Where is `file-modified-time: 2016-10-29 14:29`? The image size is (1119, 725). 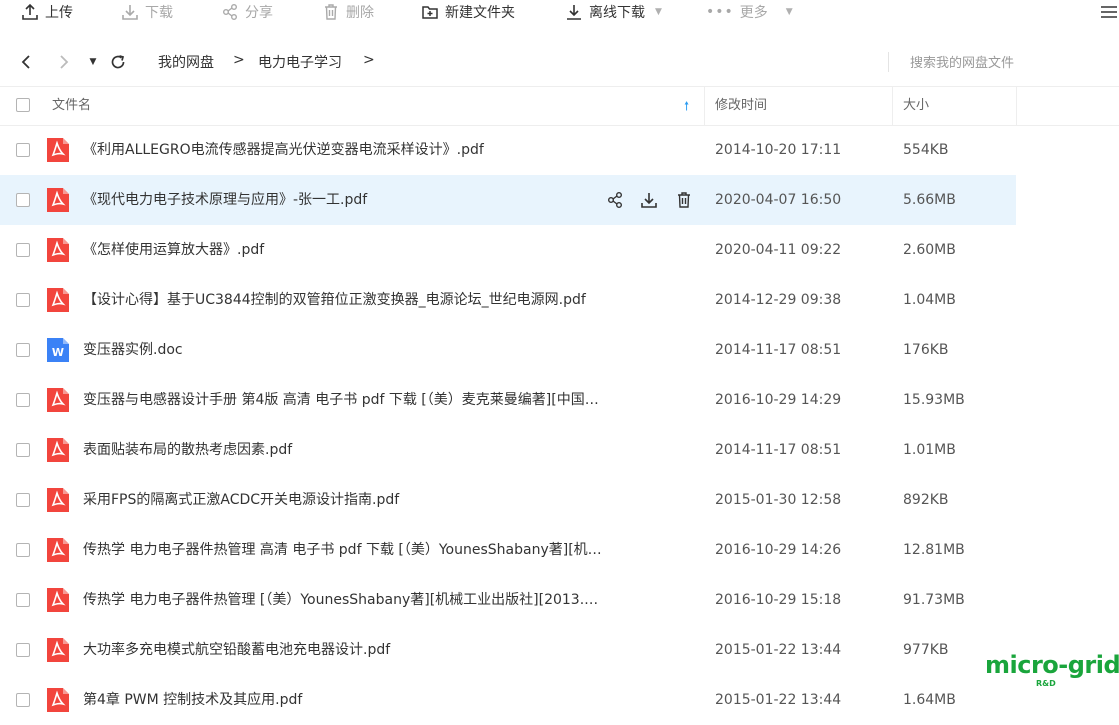 file-modified-time: 2016-10-29 14:29 is located at coordinates (778, 400).